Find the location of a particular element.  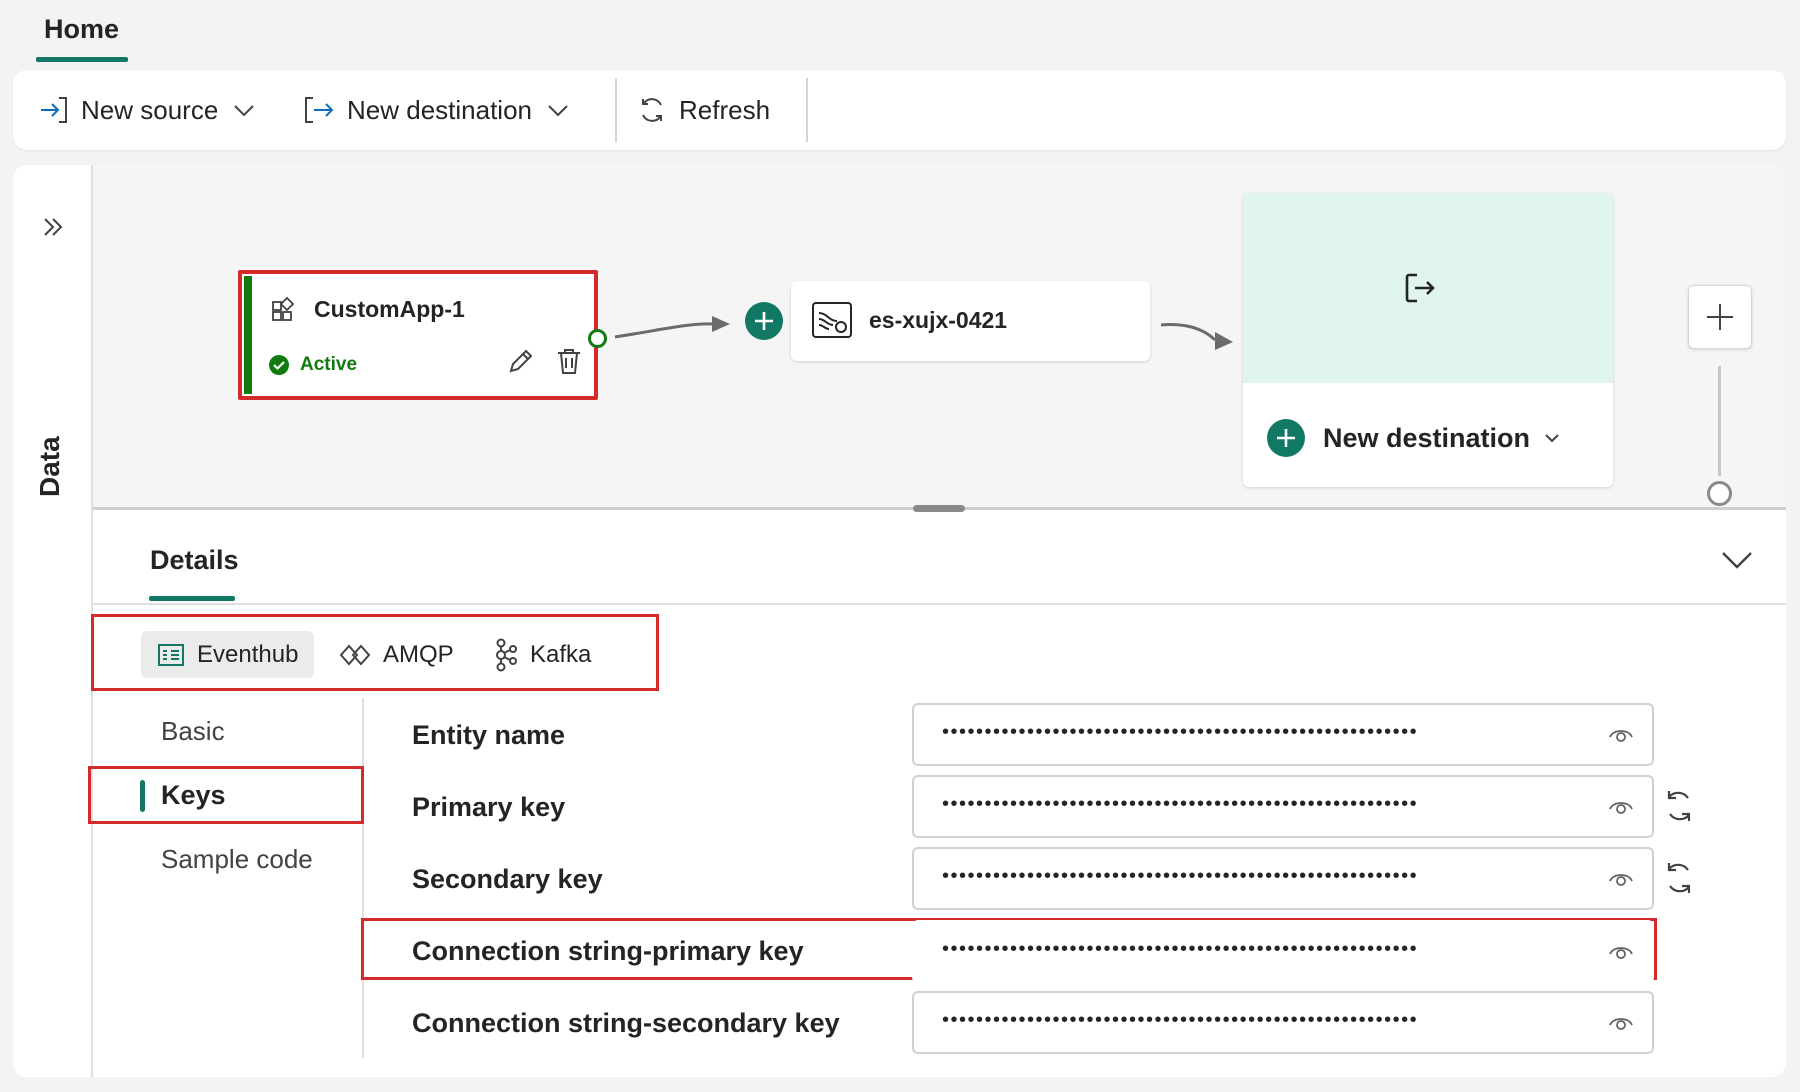

eventstream-node: es-xujx-0421 is located at coordinates (970, 321).